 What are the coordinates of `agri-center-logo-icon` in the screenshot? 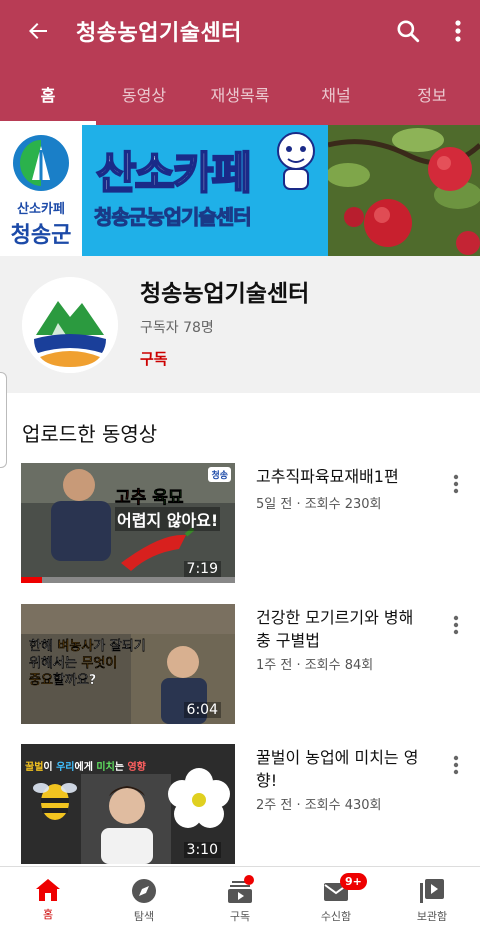 It's located at (70, 325).